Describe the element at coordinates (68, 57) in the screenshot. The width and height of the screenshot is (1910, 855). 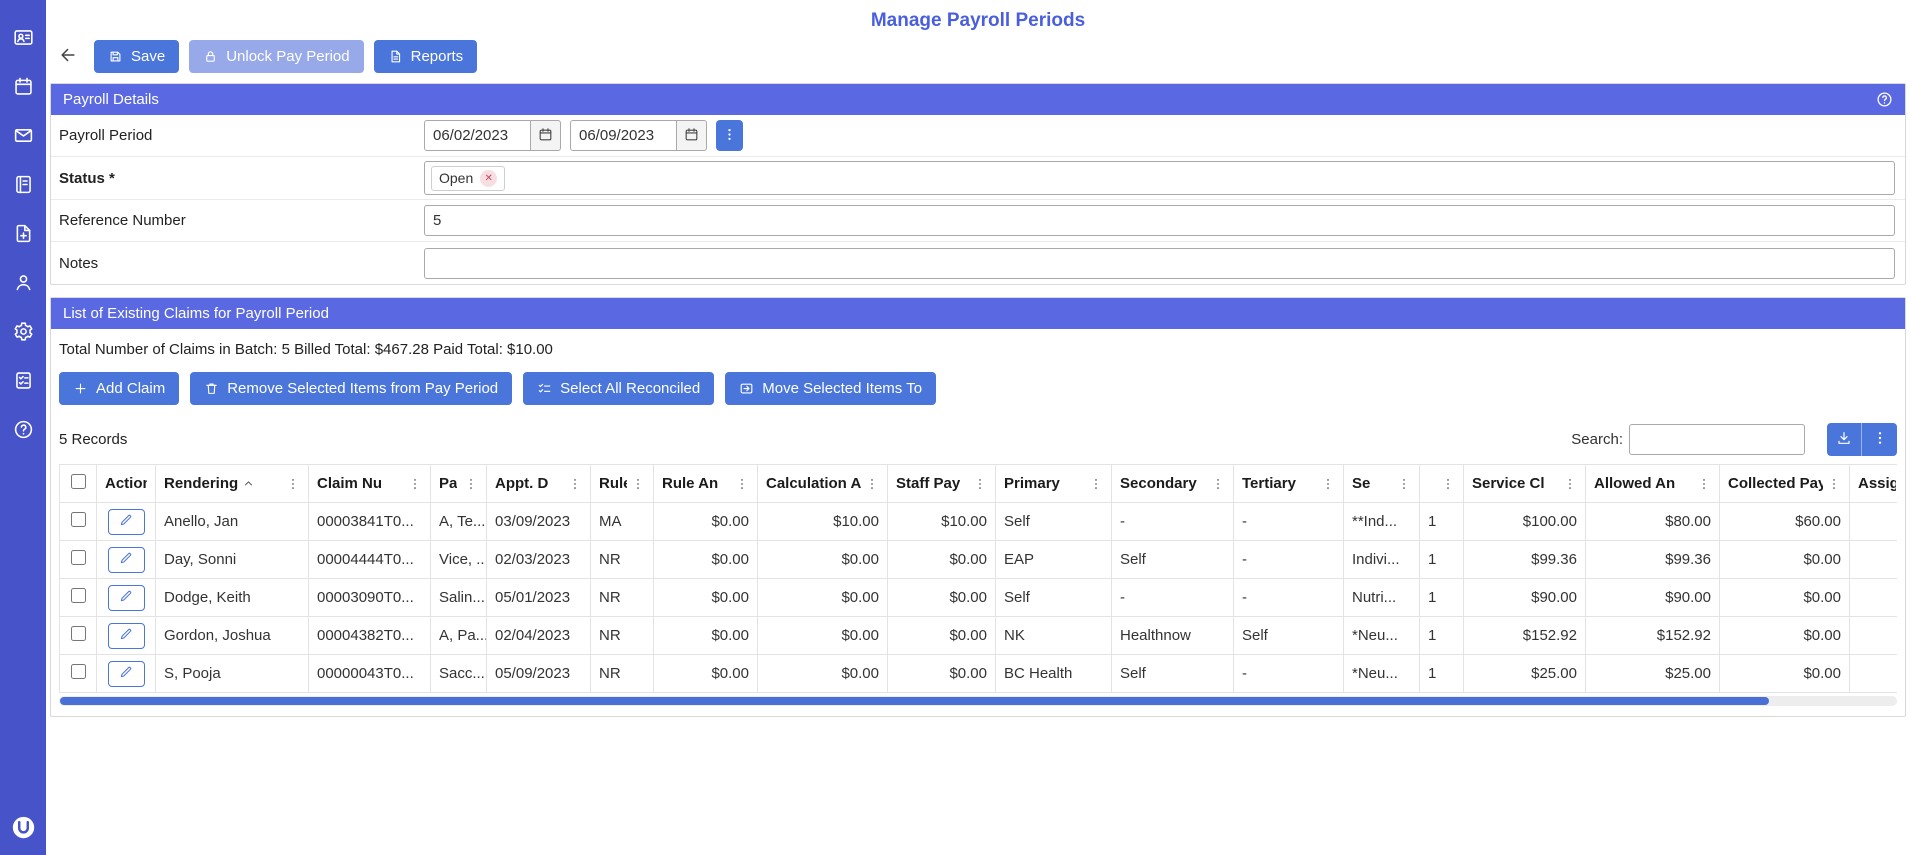
I see `back-button` at that location.